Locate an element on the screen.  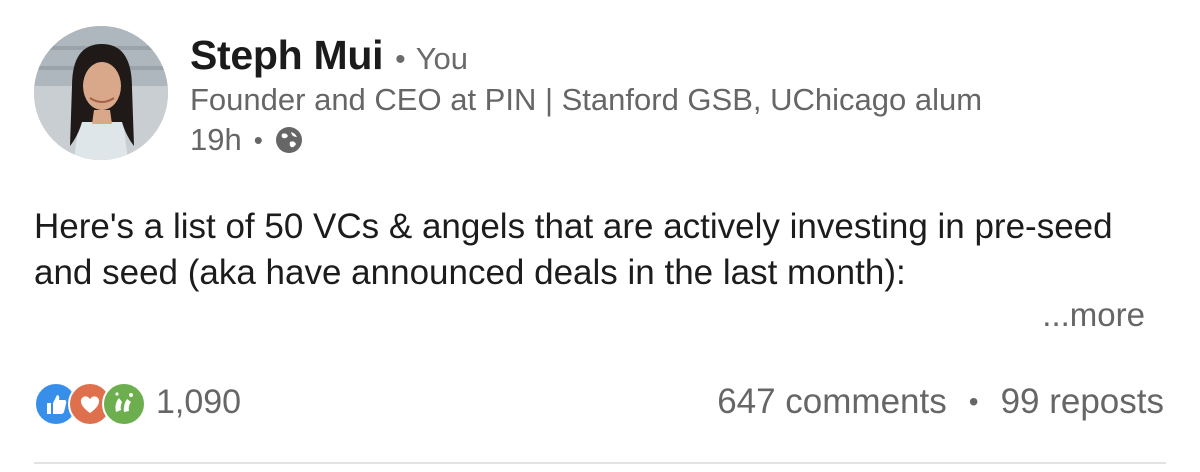
reaction-count: 1,090 is located at coordinates (199, 401).